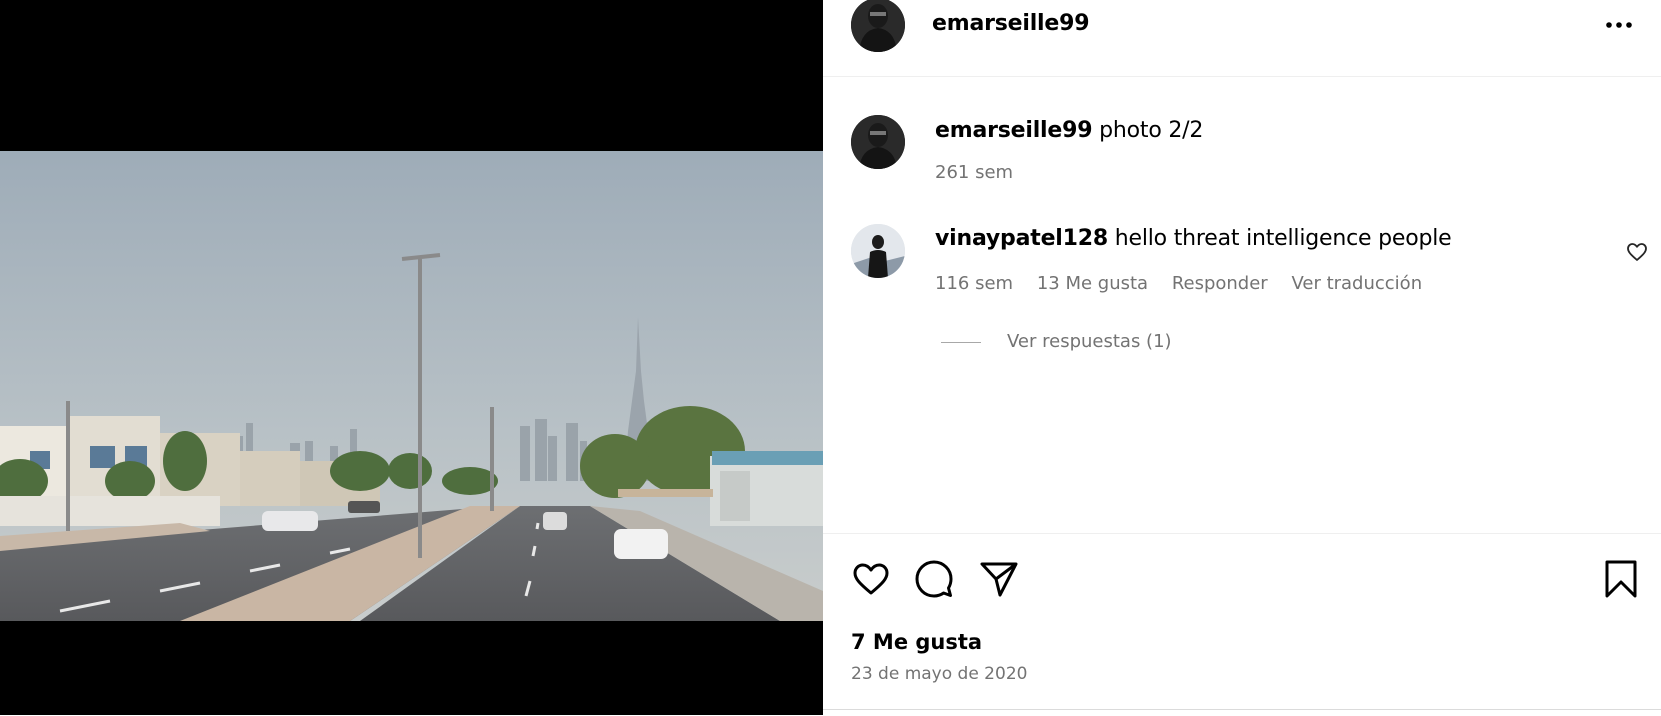 This screenshot has height=716, width=1661. I want to click on comment-text: hello threat intelligence people, so click(1283, 238).